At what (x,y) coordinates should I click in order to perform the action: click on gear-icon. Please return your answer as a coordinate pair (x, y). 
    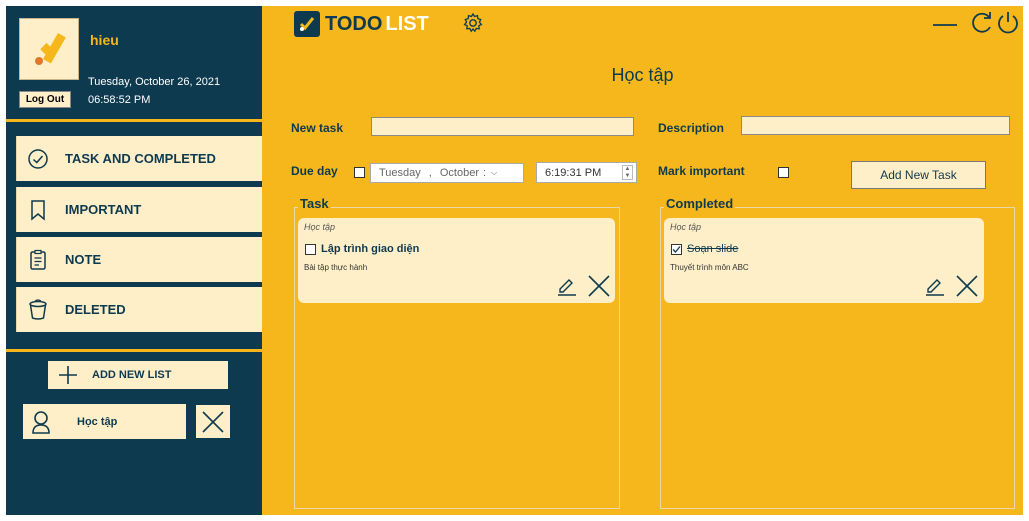
    Looking at the image, I should click on (473, 22).